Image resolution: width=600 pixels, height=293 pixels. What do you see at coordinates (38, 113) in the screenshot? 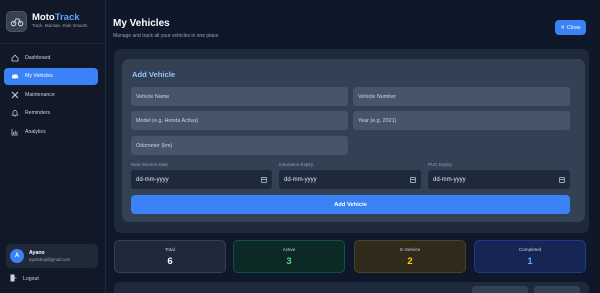
I see `sidebar-item-label: Reminders` at bounding box center [38, 113].